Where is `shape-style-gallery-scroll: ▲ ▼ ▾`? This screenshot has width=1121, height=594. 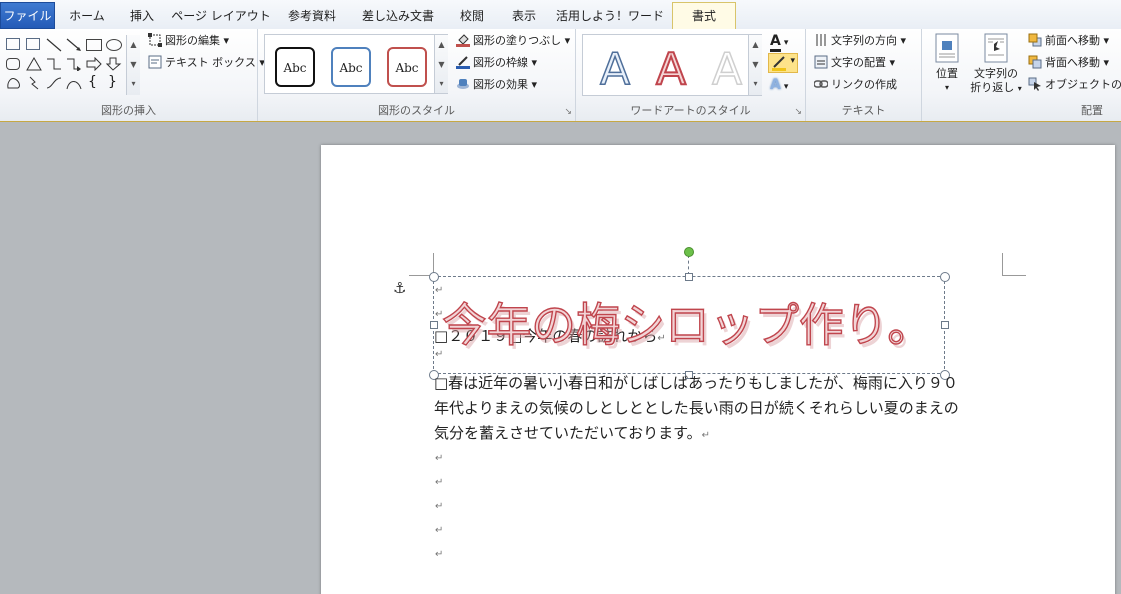
shape-style-gallery-scroll: ▲ ▼ ▾ is located at coordinates (441, 64).